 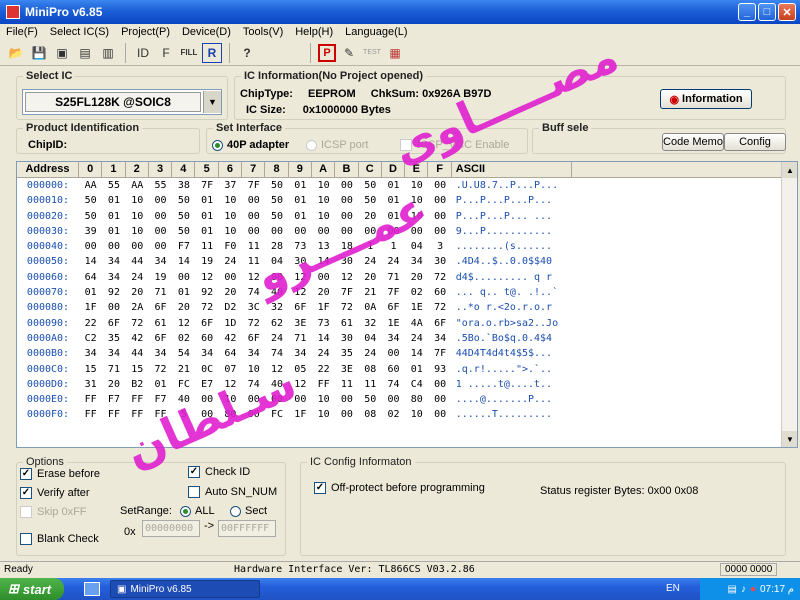 What do you see at coordinates (16, 53) in the screenshot?
I see `open-icon: 📂` at bounding box center [16, 53].